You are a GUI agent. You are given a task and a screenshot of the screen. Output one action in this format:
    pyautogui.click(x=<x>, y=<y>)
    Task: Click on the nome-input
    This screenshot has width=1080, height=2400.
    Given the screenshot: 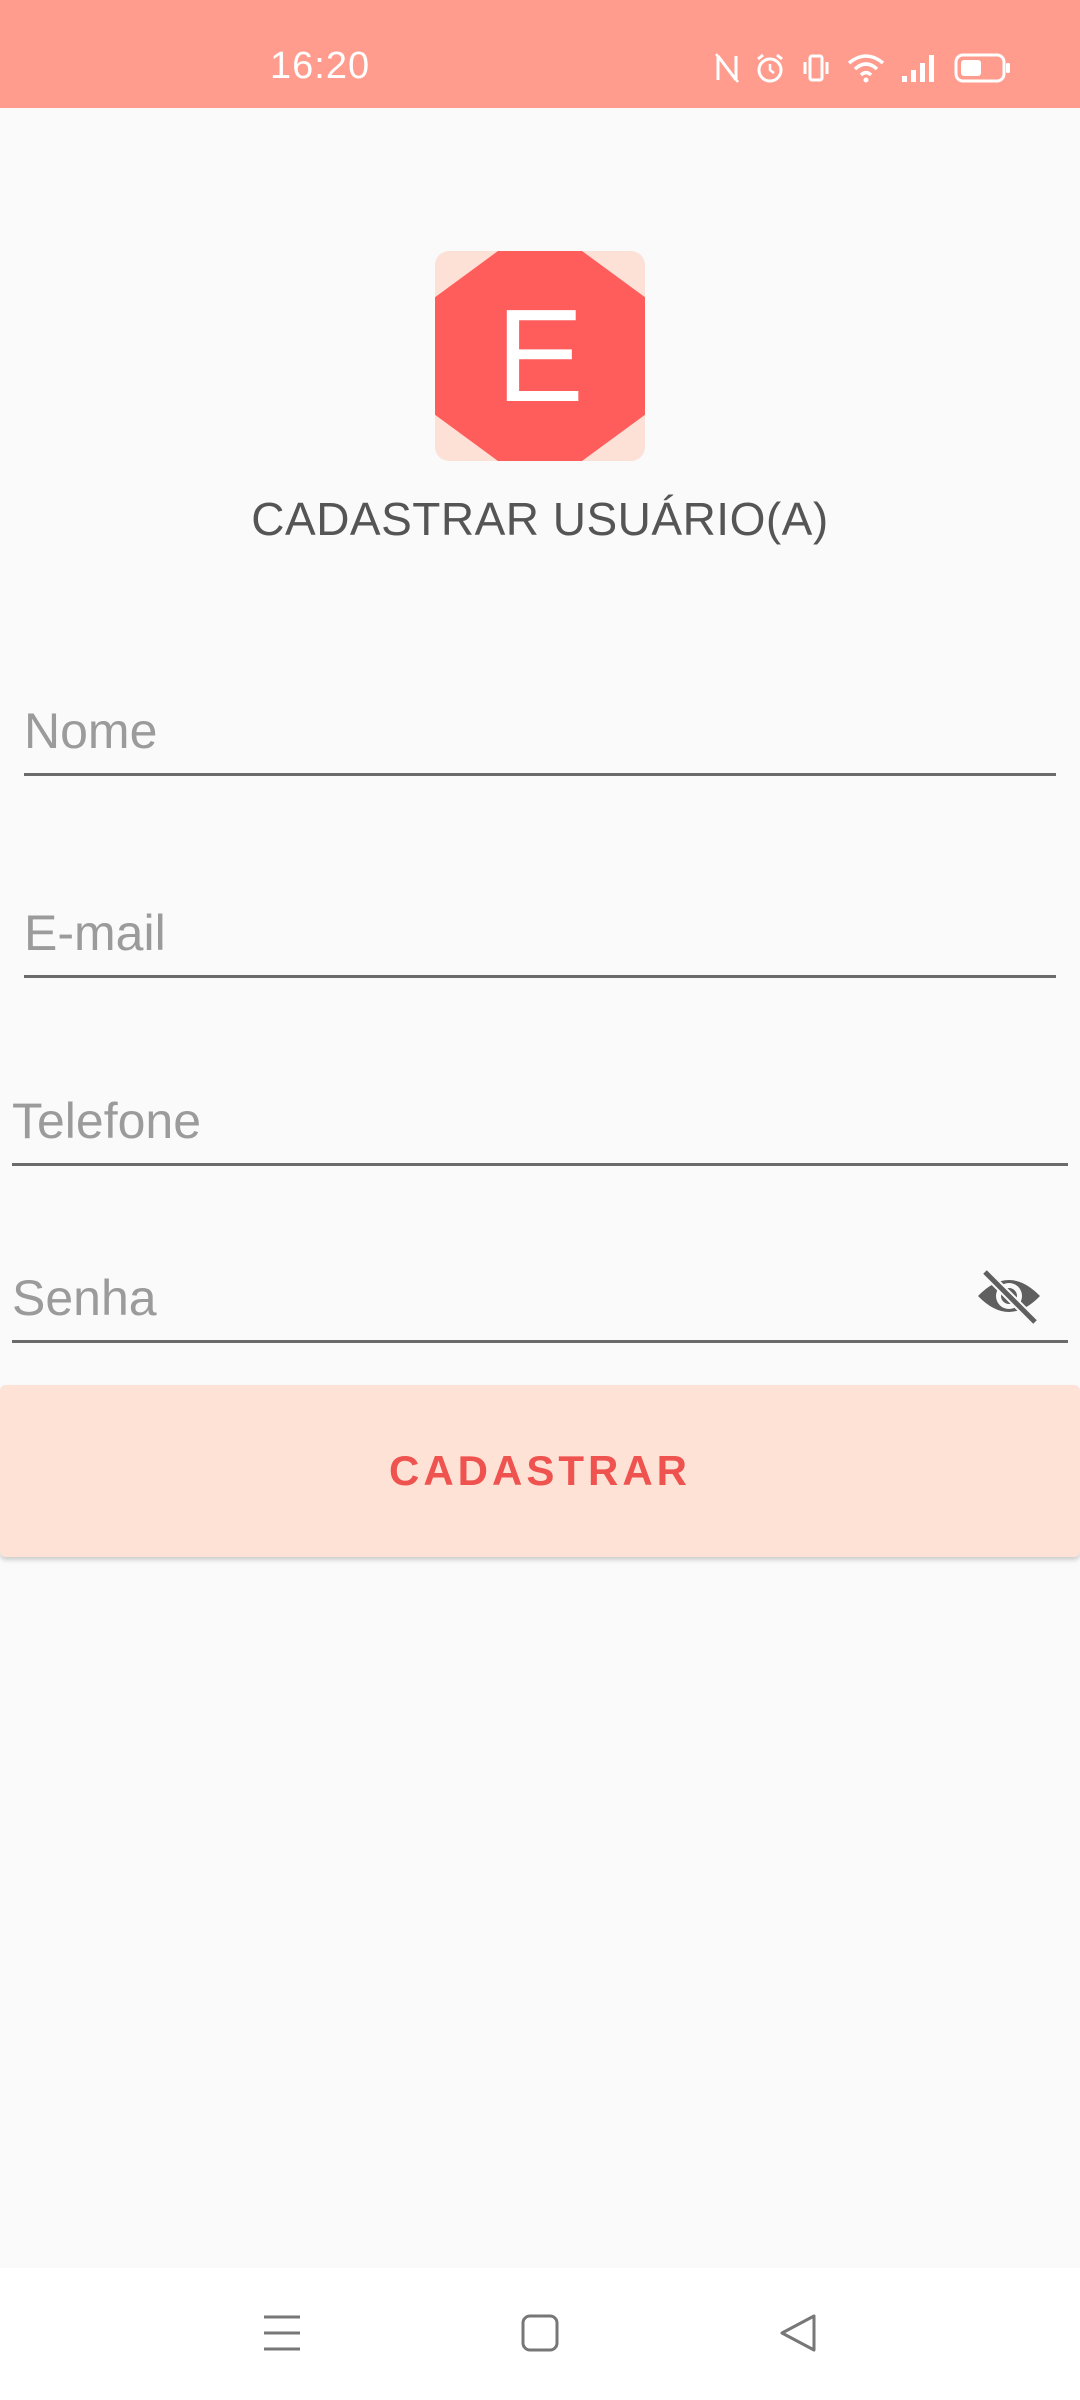 What is the action you would take?
    pyautogui.click(x=540, y=731)
    